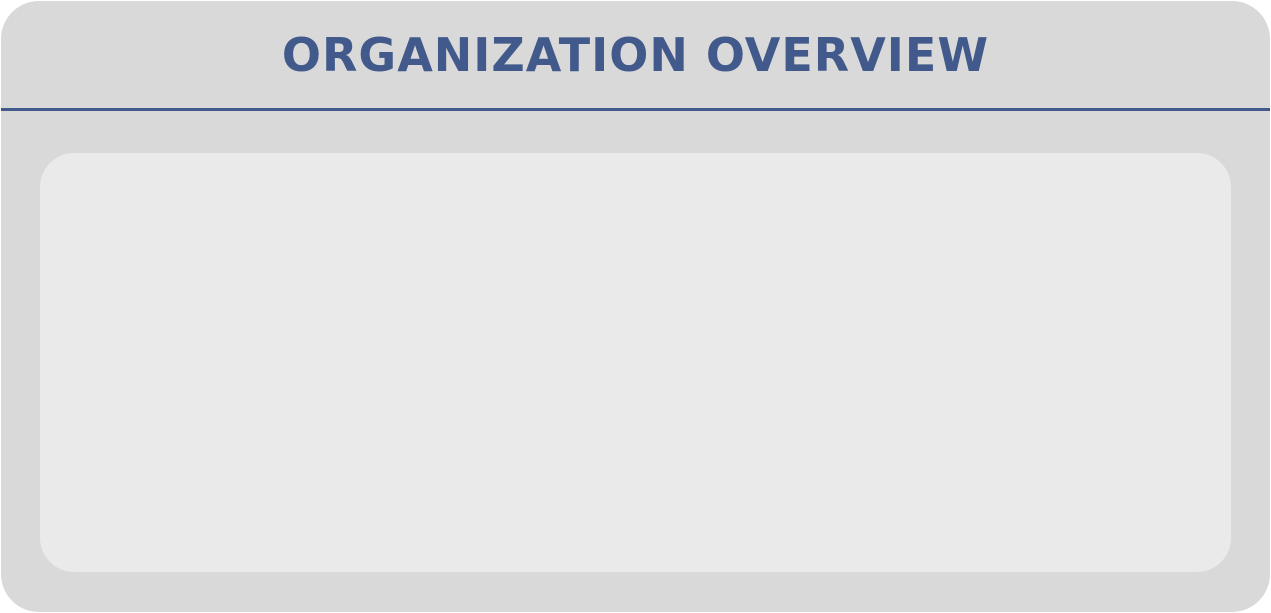 This screenshot has width=1271, height=613. What do you see at coordinates (635, 109) in the screenshot?
I see `header-divider` at bounding box center [635, 109].